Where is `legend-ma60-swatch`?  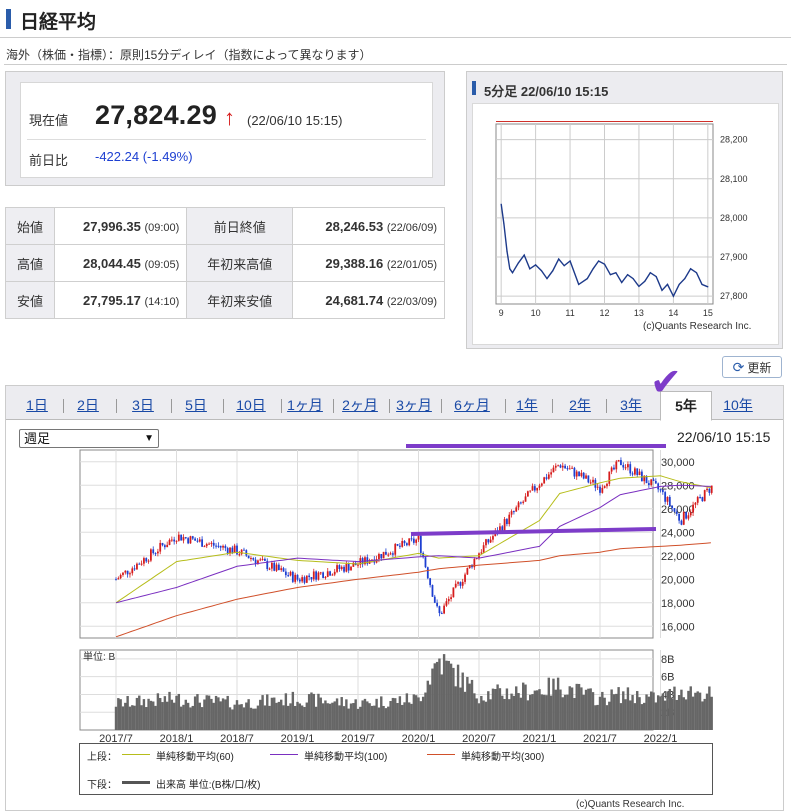 legend-ma60-swatch is located at coordinates (136, 754).